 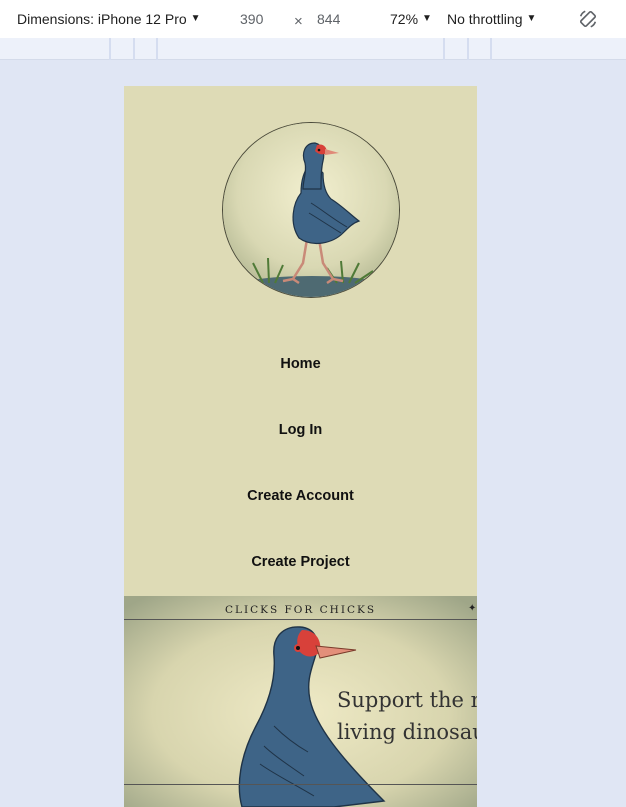 What do you see at coordinates (328, 19) in the screenshot?
I see `height-input: 844` at bounding box center [328, 19].